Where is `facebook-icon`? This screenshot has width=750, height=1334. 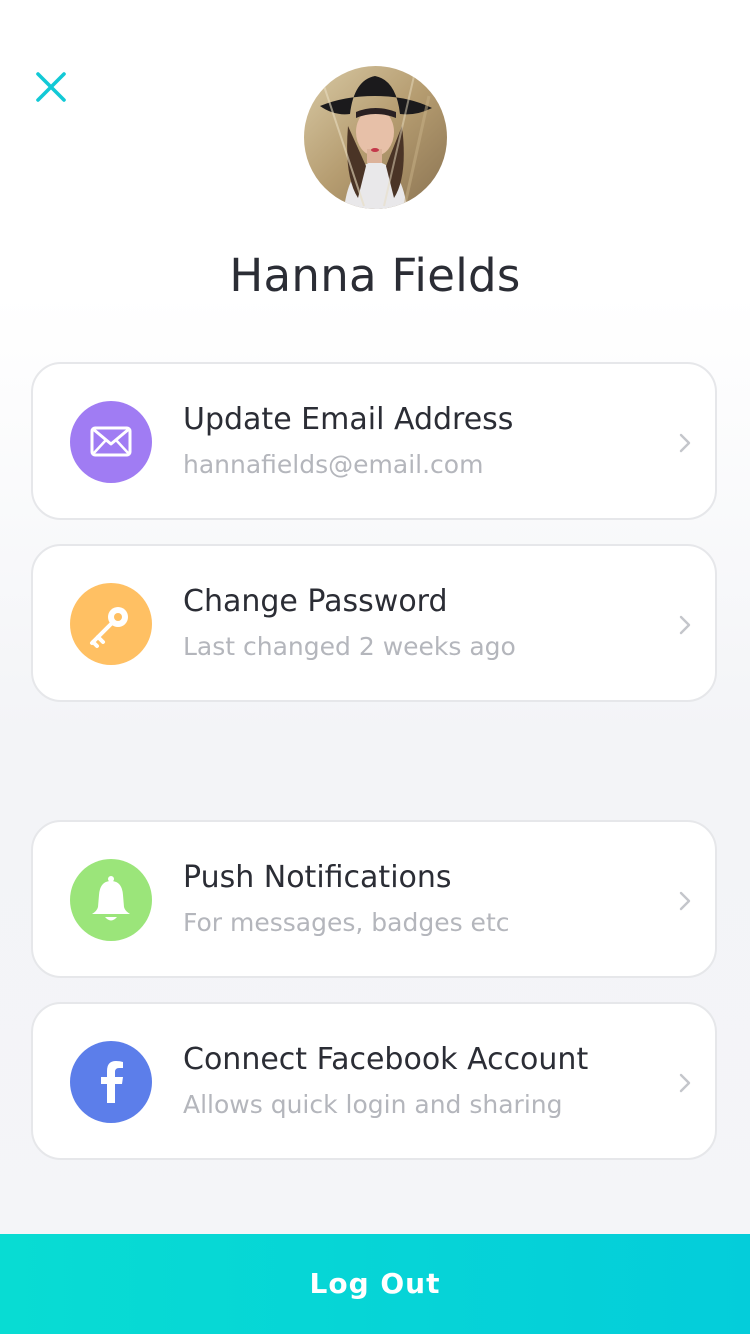 facebook-icon is located at coordinates (111, 1082).